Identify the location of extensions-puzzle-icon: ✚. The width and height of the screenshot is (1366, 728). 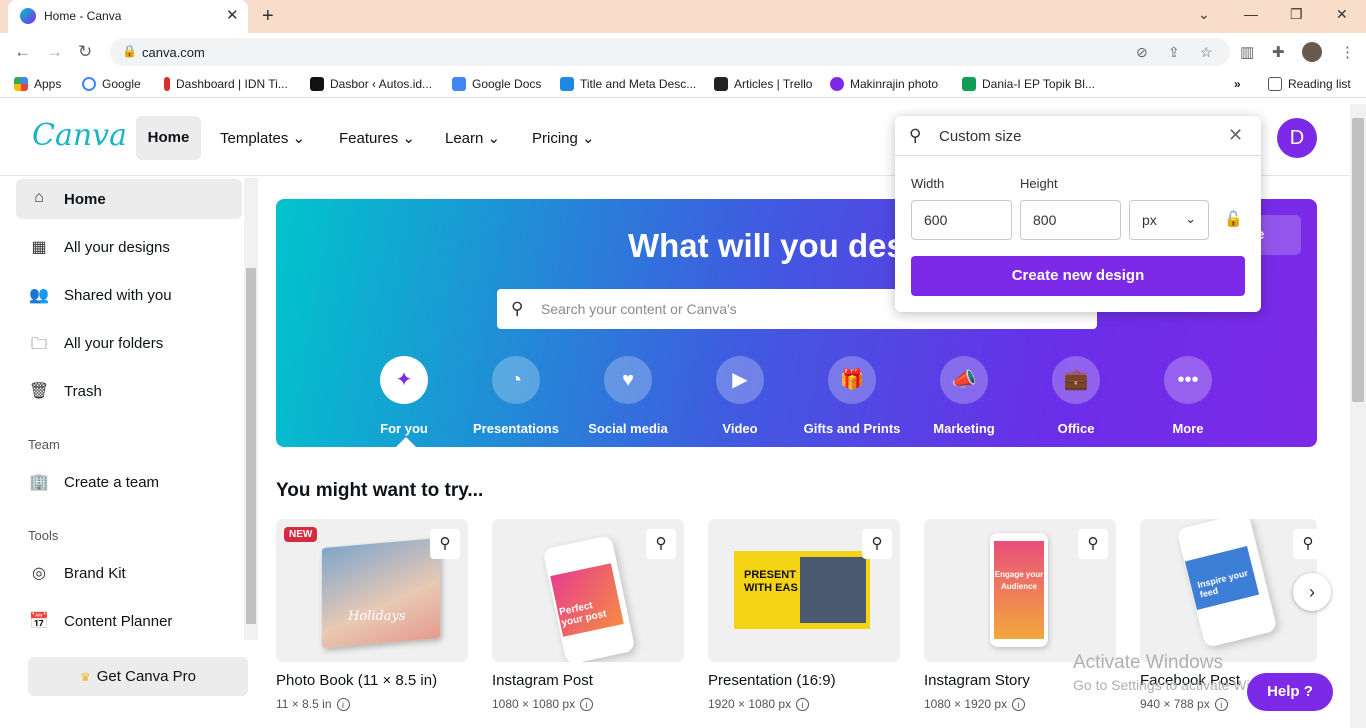
(1278, 52).